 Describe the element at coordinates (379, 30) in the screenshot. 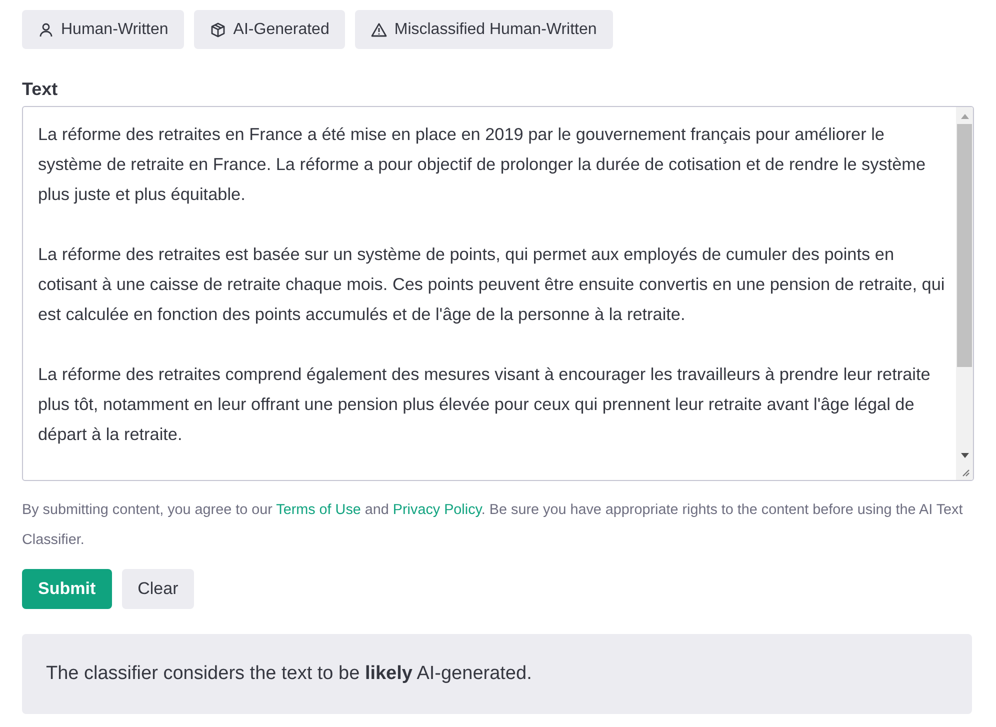

I see `warning-icon` at that location.